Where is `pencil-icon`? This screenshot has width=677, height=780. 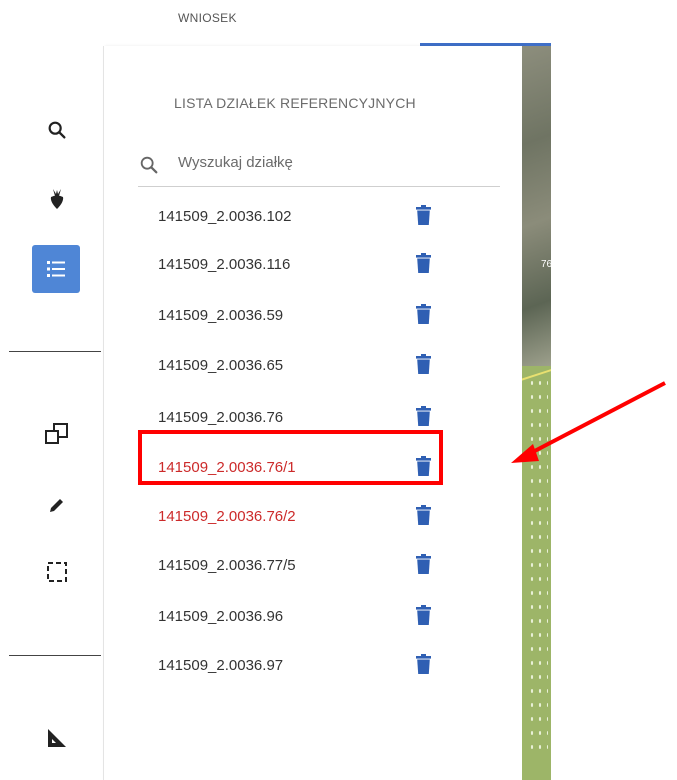 pencil-icon is located at coordinates (56, 505).